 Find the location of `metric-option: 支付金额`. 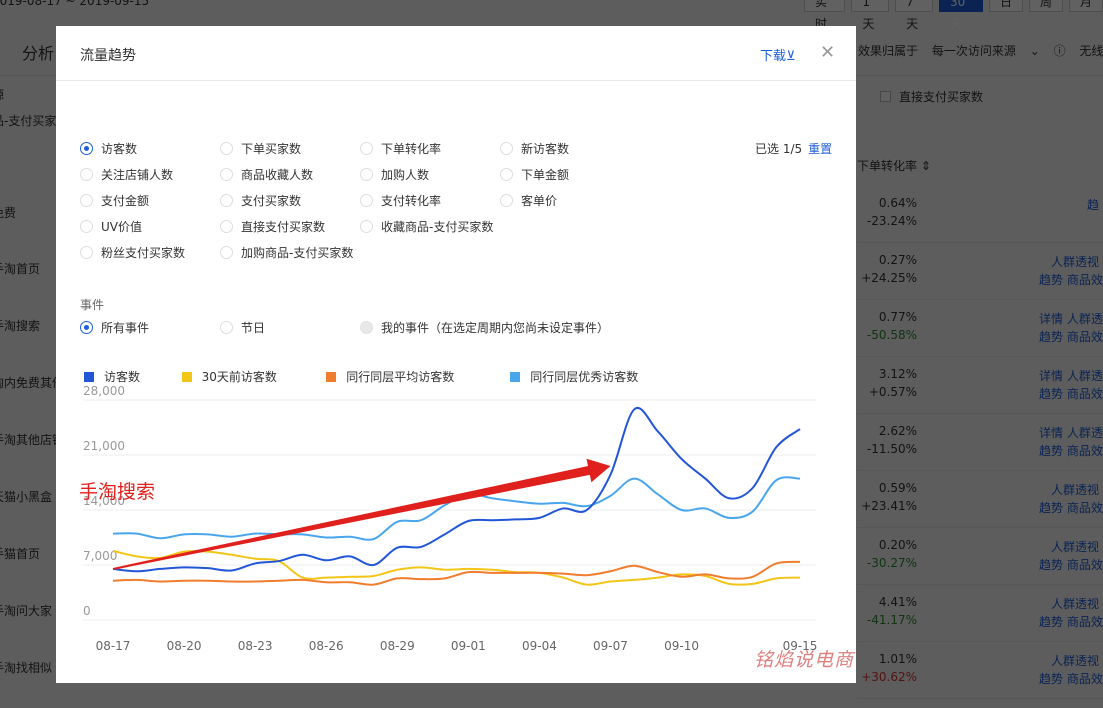

metric-option: 支付金额 is located at coordinates (114, 200).